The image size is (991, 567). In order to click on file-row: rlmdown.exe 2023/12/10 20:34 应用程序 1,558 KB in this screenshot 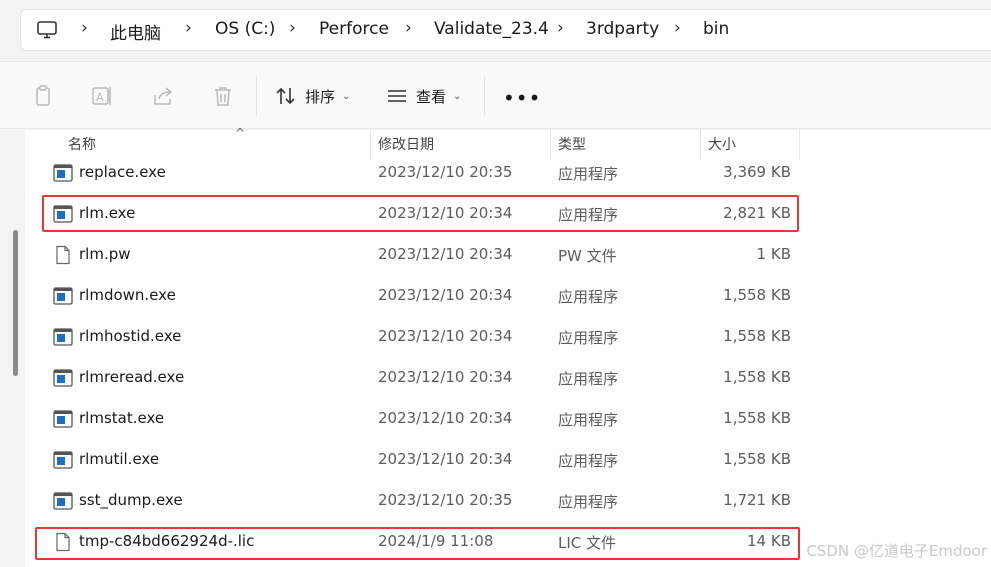, I will do `click(412, 296)`.